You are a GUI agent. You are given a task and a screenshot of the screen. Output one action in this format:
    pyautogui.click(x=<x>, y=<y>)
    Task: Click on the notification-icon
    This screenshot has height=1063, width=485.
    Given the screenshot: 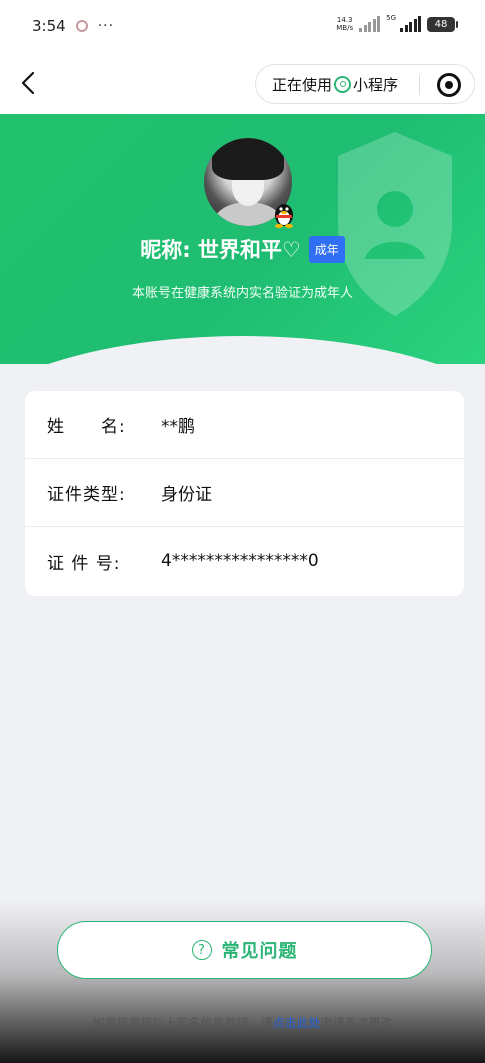 What is the action you would take?
    pyautogui.click(x=81, y=26)
    